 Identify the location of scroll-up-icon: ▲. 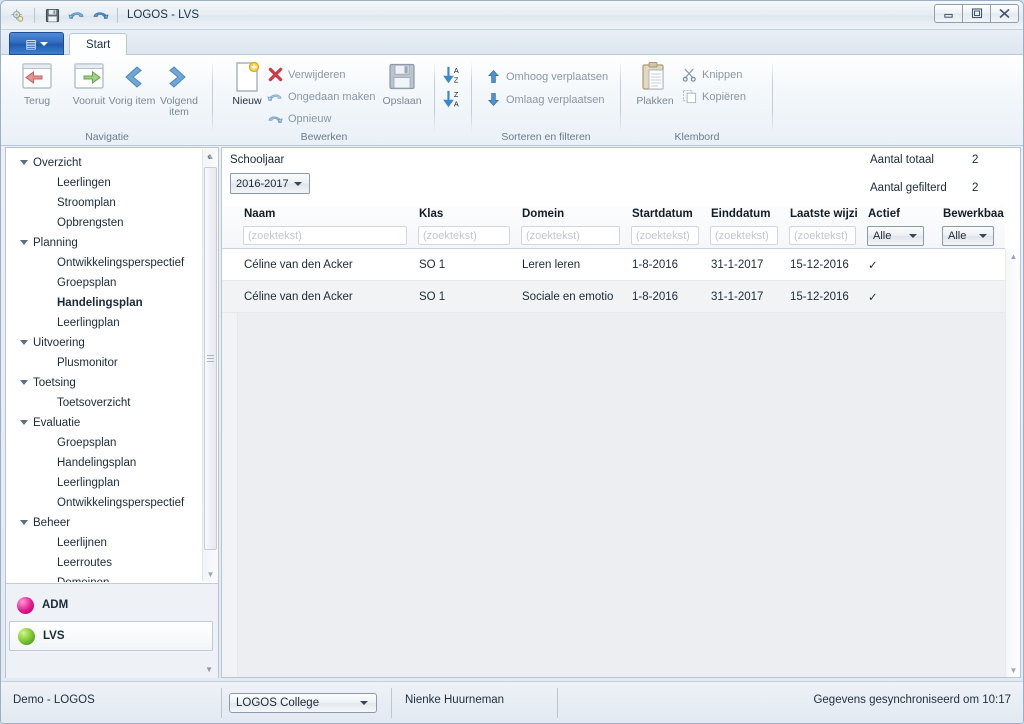
(1013, 256).